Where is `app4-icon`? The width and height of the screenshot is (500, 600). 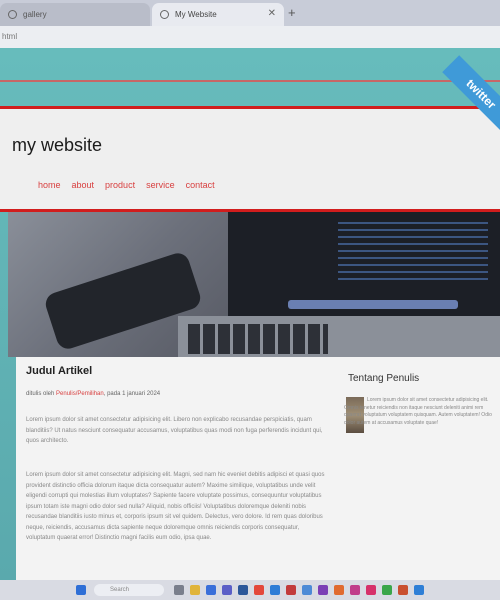
app4-icon is located at coordinates (403, 590).